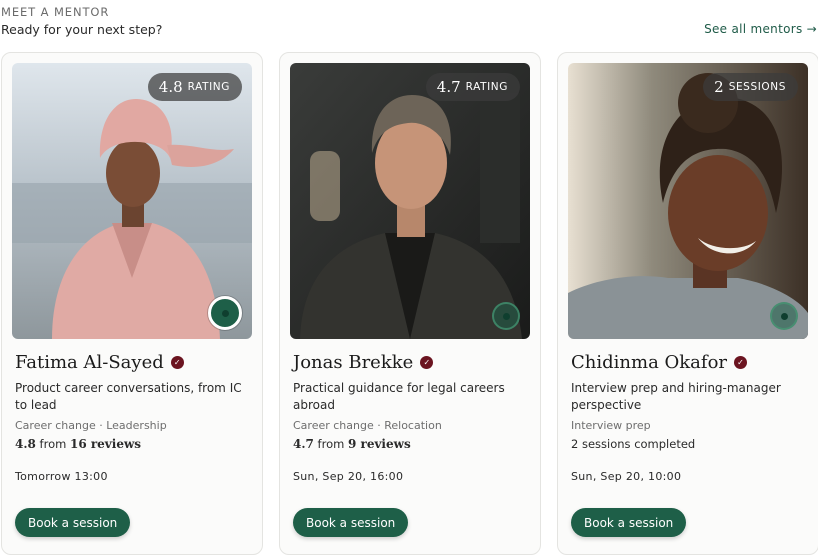 The height and width of the screenshot is (556, 818). Describe the element at coordinates (82, 29) in the screenshot. I see `section-subtitle: Ready for your next step?` at that location.